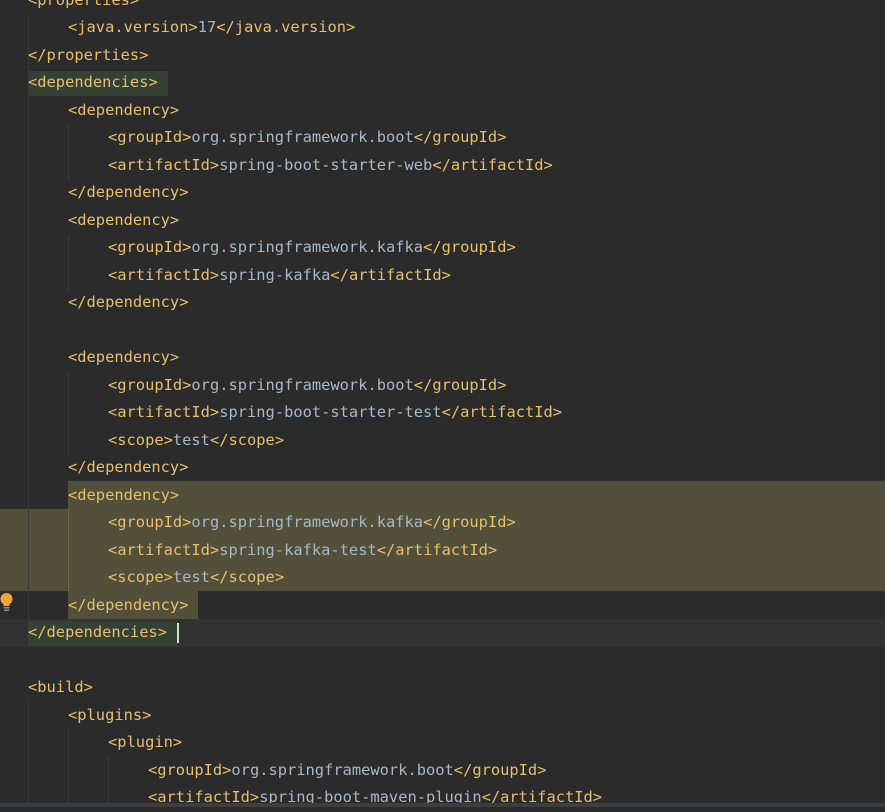 The width and height of the screenshot is (885, 812). What do you see at coordinates (110, 714) in the screenshot?
I see `xml-tag: <plugins>` at bounding box center [110, 714].